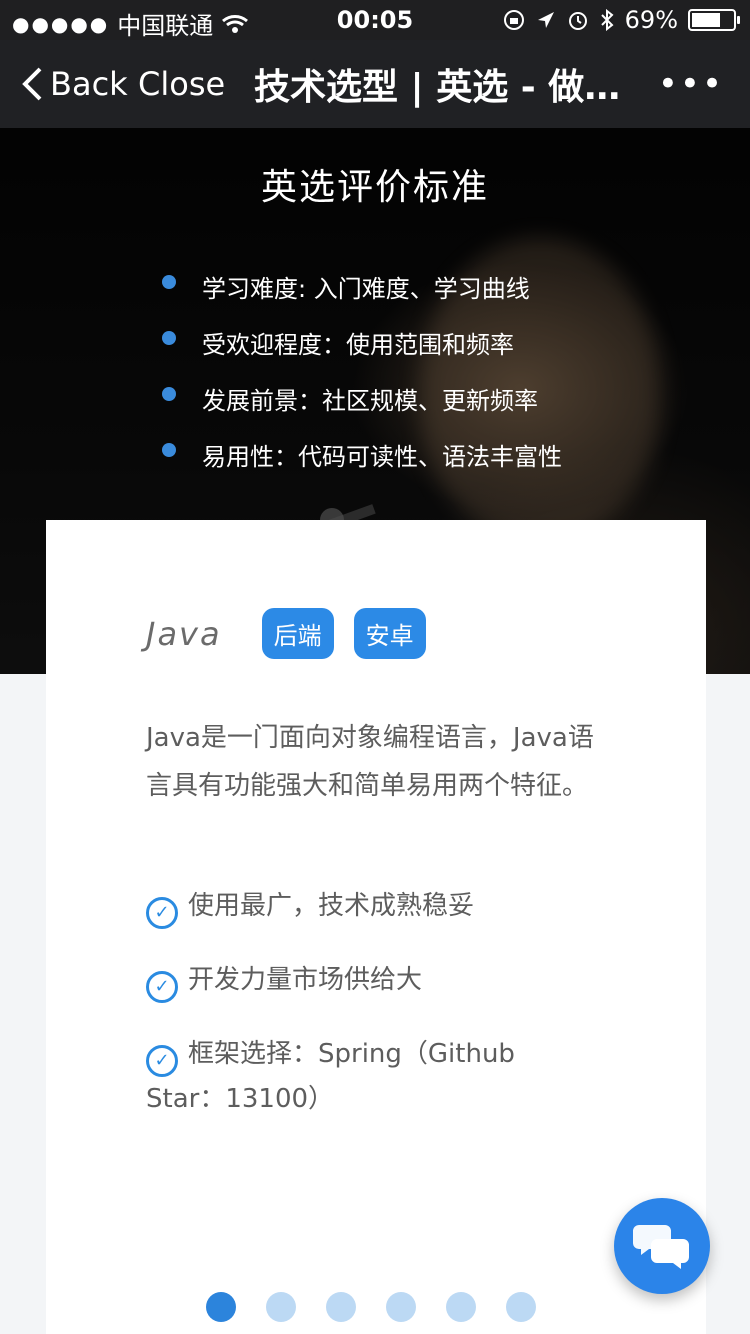  I want to click on feature-item: ✓ 开发力量市场供给大, so click(356, 980).